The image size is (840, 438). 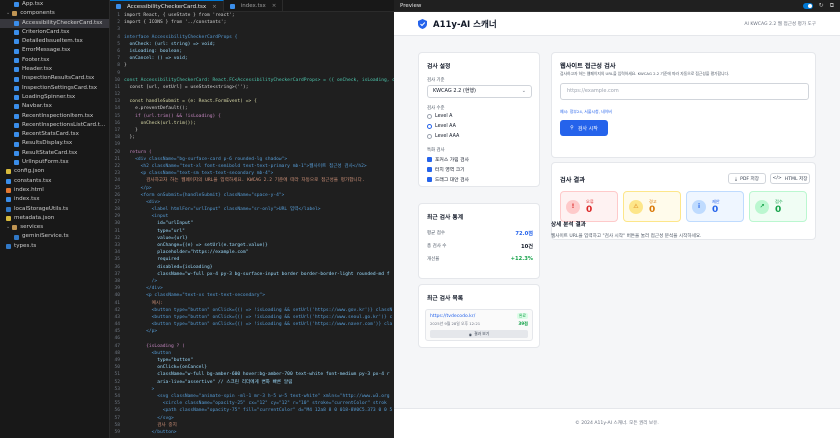 I want to click on file-item: localStorageUtils.ts, so click(x=54, y=209).